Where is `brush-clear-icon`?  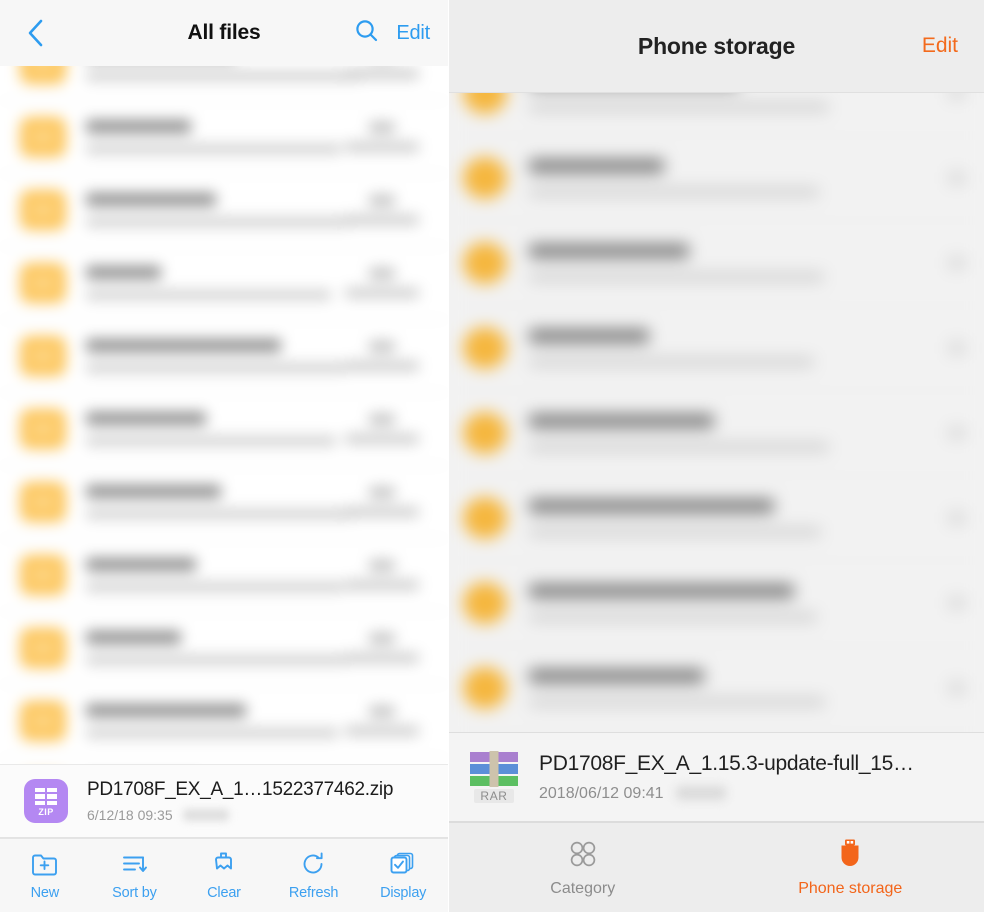 brush-clear-icon is located at coordinates (223, 864).